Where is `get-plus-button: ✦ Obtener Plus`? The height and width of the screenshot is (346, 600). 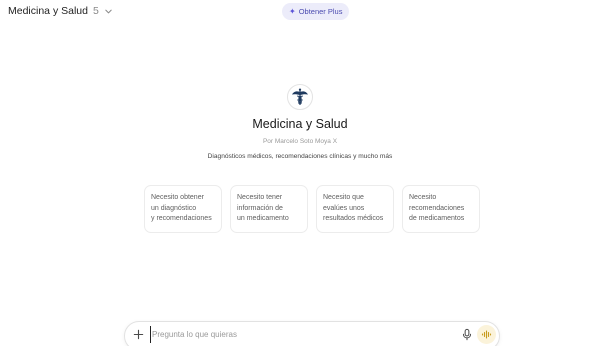
get-plus-button: ✦ Obtener Plus is located at coordinates (316, 11).